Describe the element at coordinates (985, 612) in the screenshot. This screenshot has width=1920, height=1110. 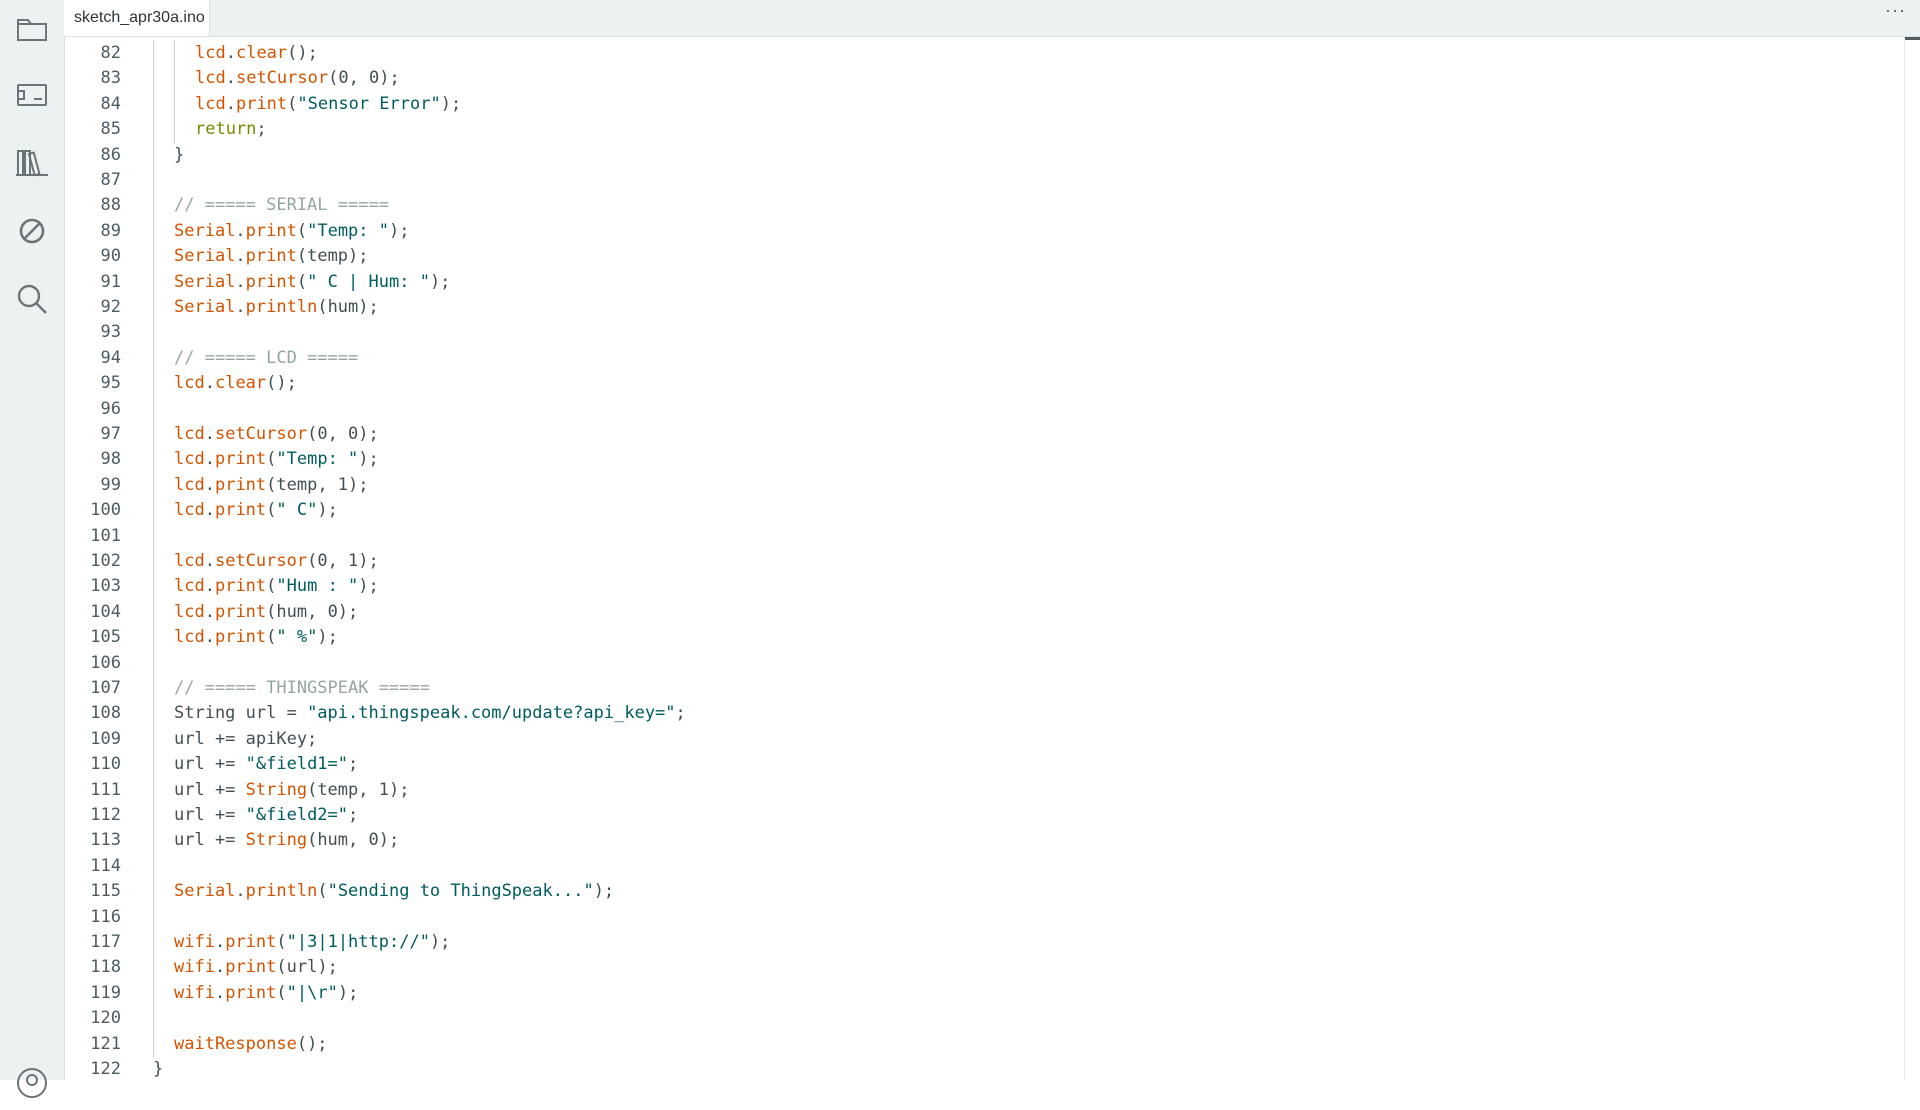
I see `code-line: 104 lcd.print(hum, 0);` at that location.